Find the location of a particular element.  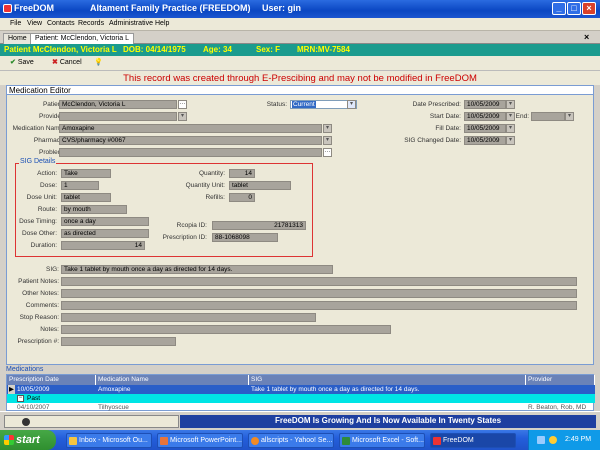

sigchanged-dropdown-icon: ▾ is located at coordinates (510, 140).